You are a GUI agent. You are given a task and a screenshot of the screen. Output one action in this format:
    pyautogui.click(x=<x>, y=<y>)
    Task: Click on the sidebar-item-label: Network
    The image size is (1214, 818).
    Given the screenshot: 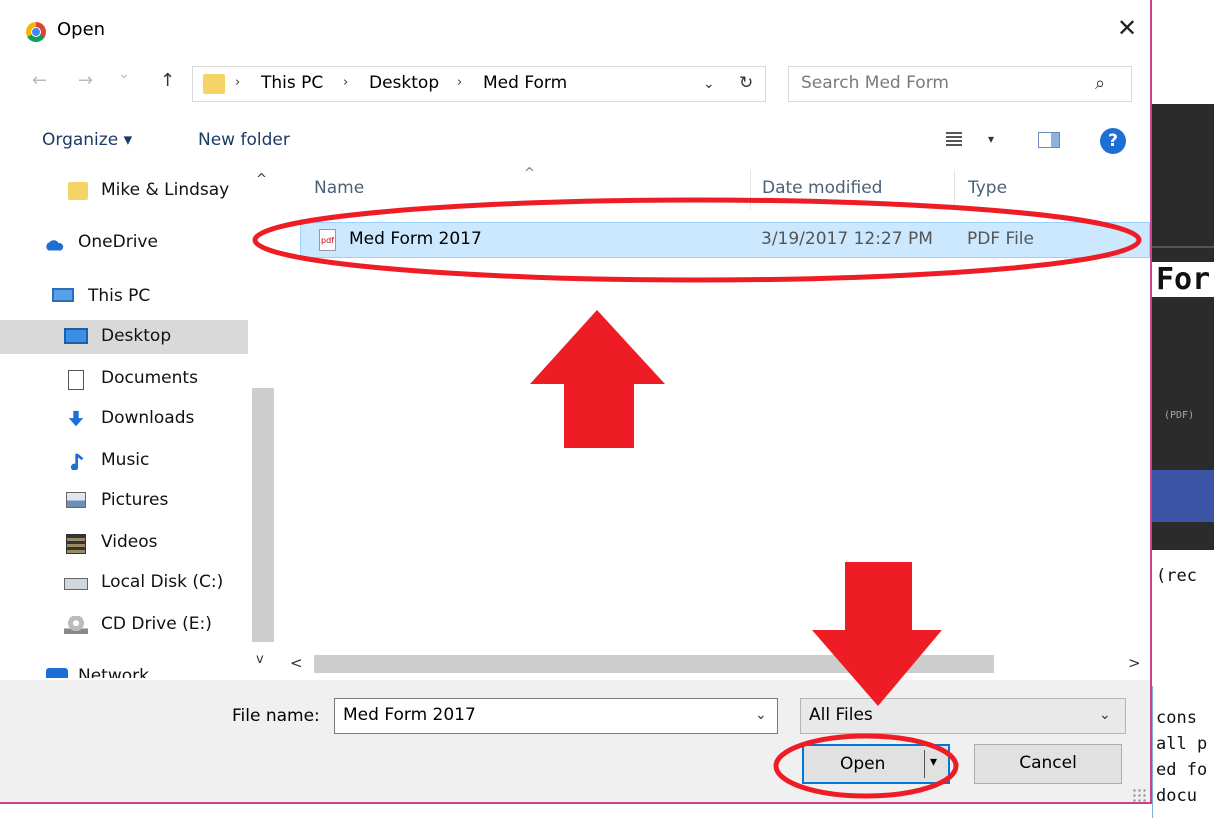 What is the action you would take?
    pyautogui.click(x=113, y=672)
    